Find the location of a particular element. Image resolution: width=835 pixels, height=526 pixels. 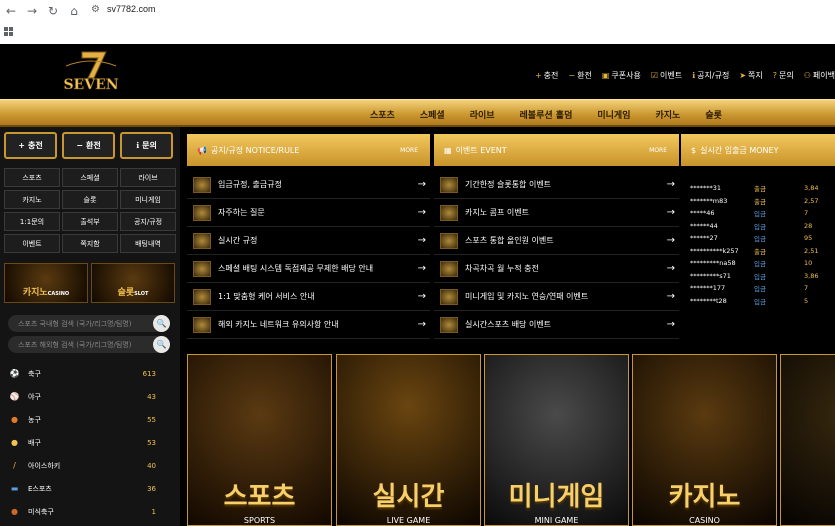

top-menu-item: ⚇ 페이백 is located at coordinates (819, 75).